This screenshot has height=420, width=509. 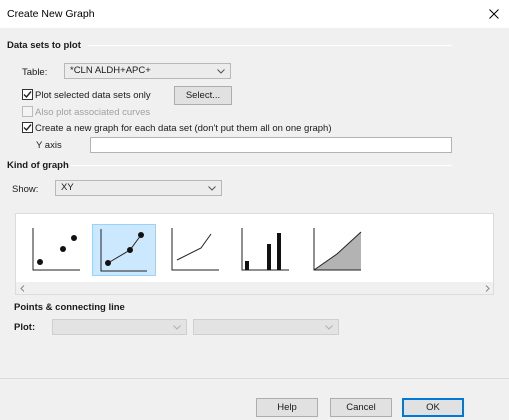 I want to click on line-chart-icon, so click(x=195, y=249).